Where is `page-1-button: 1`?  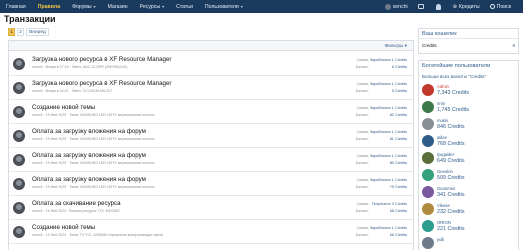 page-1-button: 1 is located at coordinates (11, 32).